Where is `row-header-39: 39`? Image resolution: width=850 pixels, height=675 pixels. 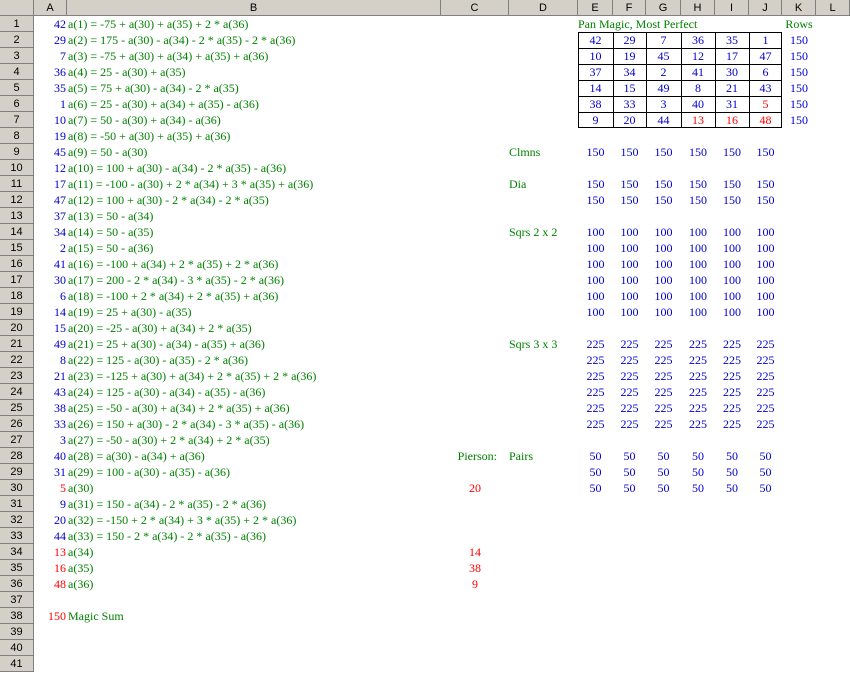 row-header-39: 39 is located at coordinates (17, 632).